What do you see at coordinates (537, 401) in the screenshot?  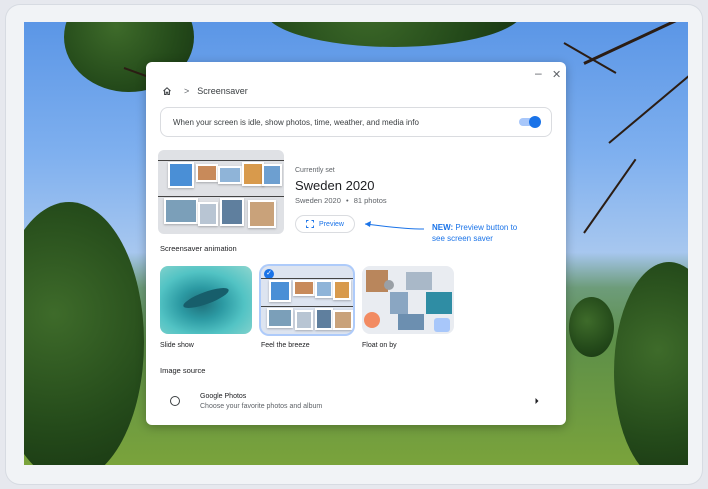 I see `chevron-right-icon` at bounding box center [537, 401].